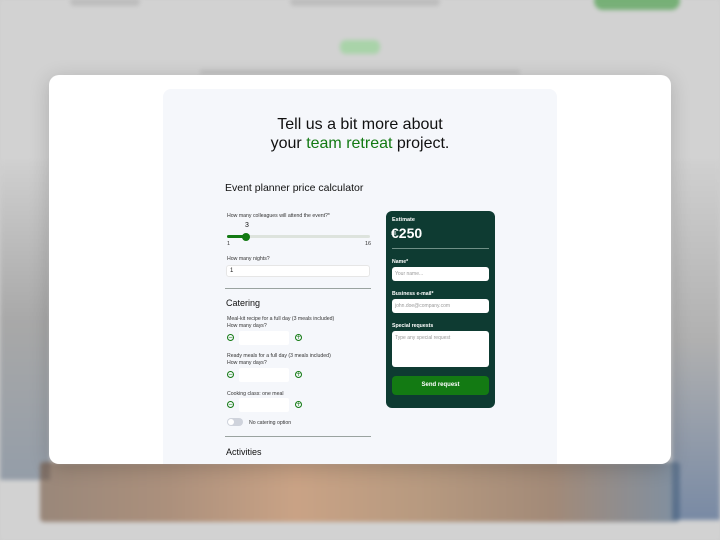  I want to click on slider-handle, so click(246, 236).